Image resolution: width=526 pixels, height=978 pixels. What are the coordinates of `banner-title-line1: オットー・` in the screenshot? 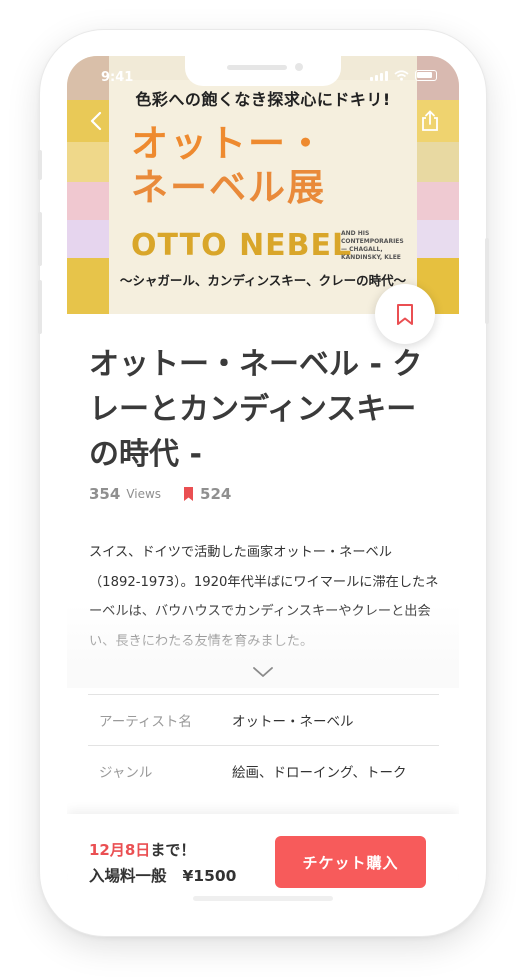 It's located at (228, 143).